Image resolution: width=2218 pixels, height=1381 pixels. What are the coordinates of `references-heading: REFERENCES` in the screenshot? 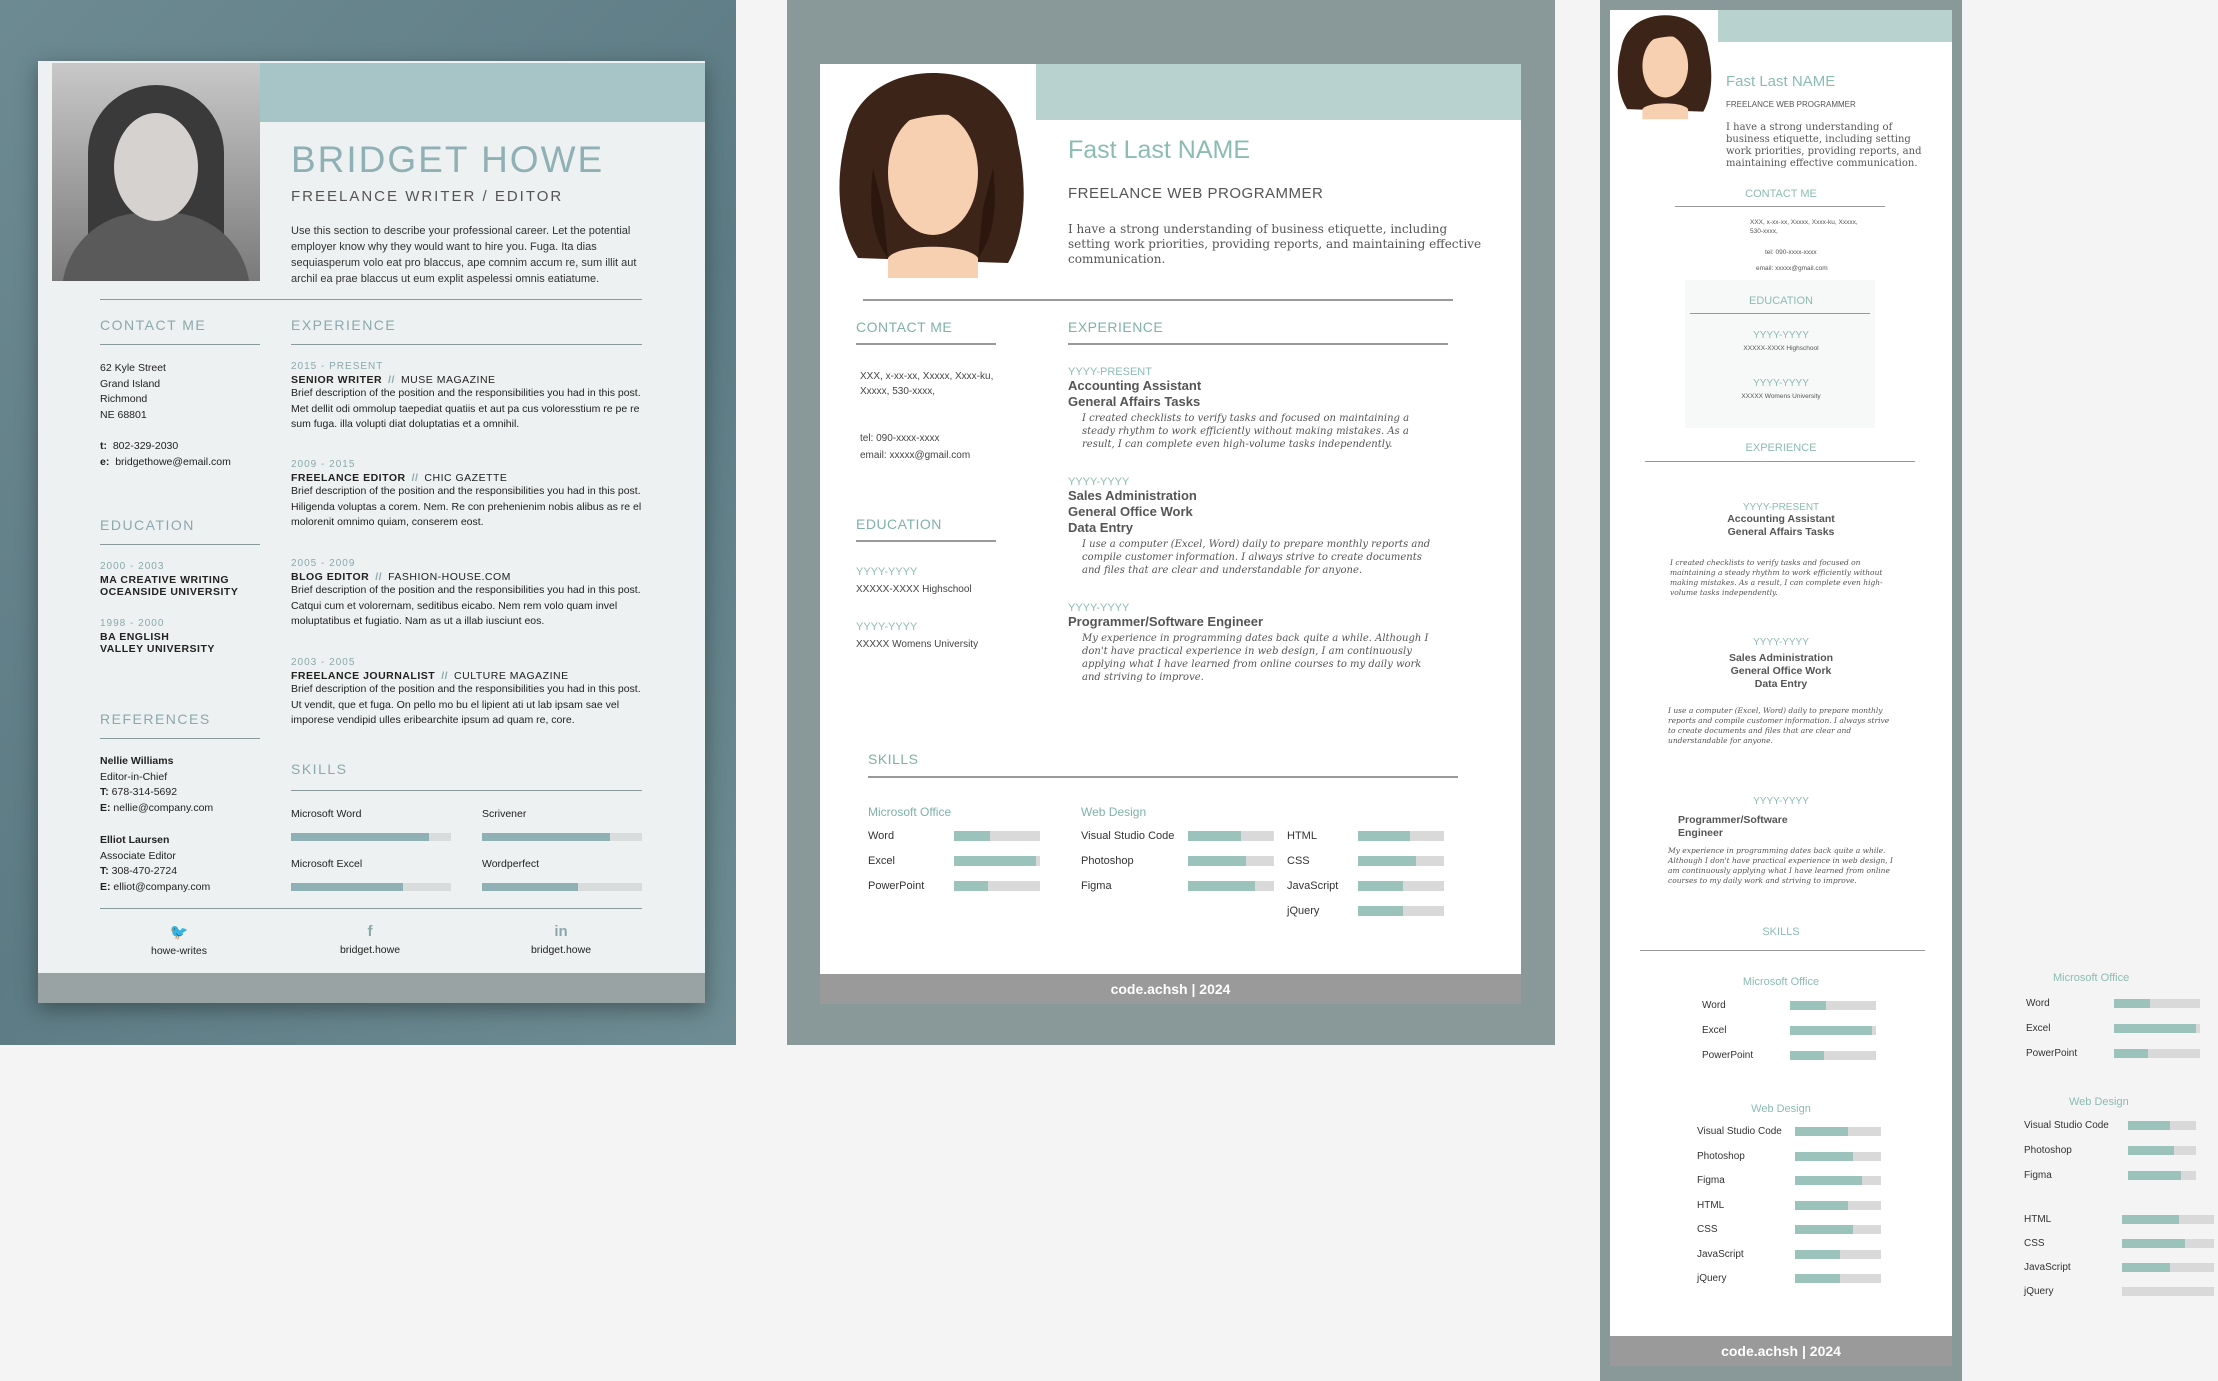 It's located at (155, 719).